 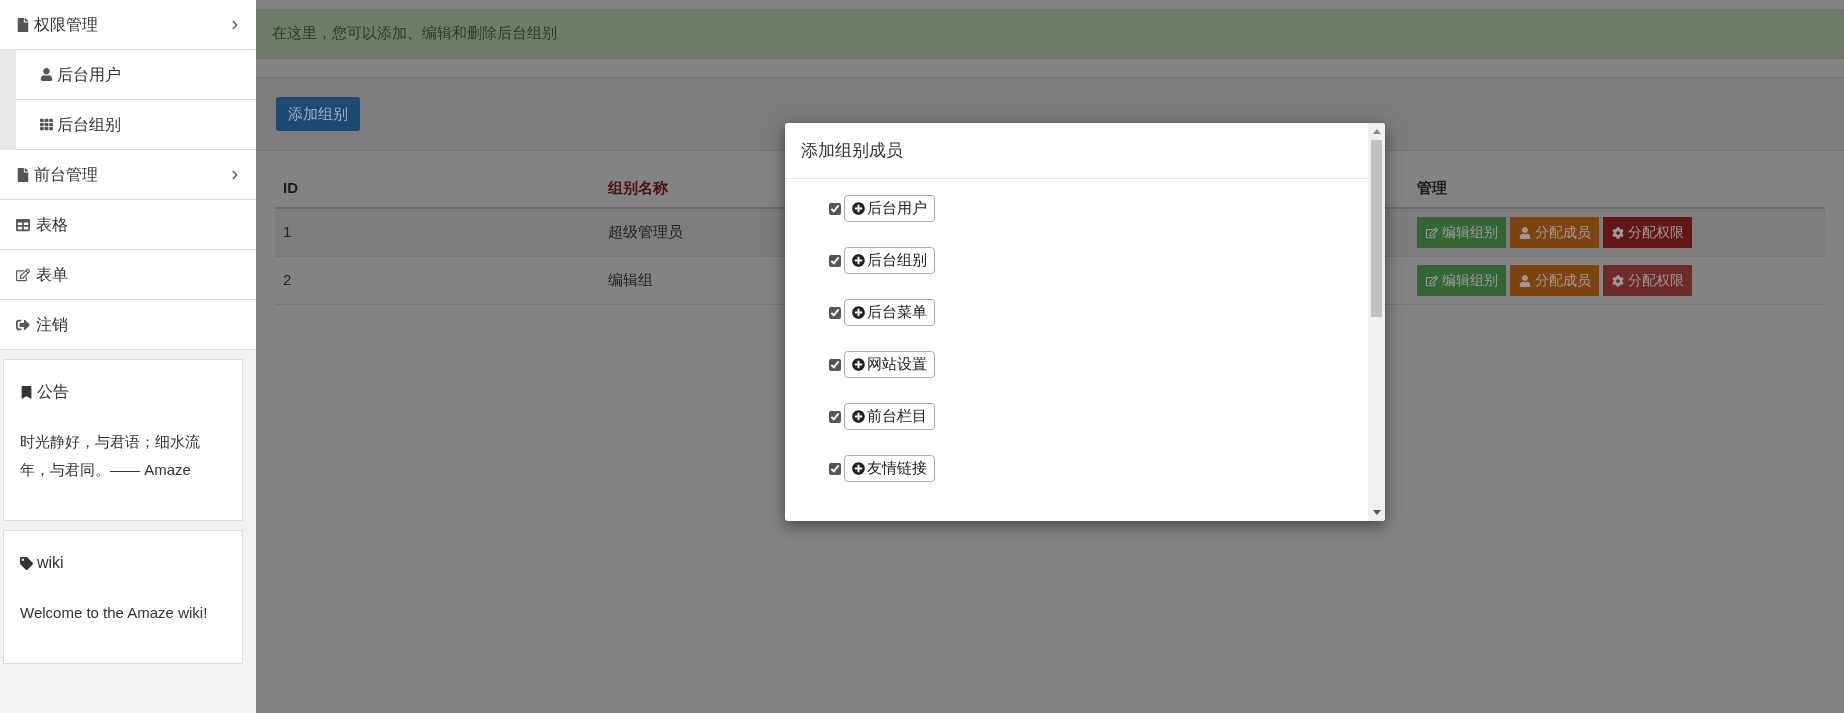 I want to click on sidebar-item-label: 前台管理, so click(x=66, y=174).